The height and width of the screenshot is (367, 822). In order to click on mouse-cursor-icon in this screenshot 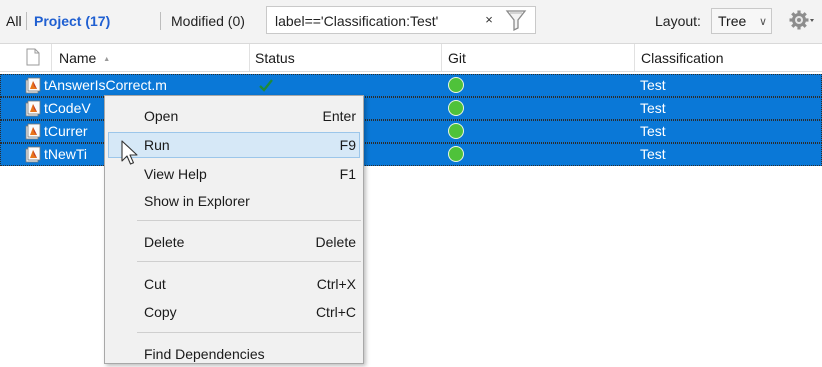, I will do `click(129, 152)`.